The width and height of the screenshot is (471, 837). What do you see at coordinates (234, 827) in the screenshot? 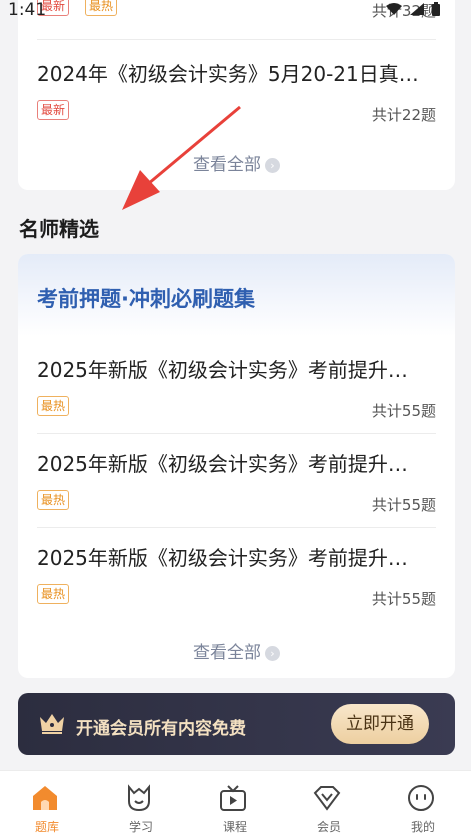
I see `tab-label: 课程` at bounding box center [234, 827].